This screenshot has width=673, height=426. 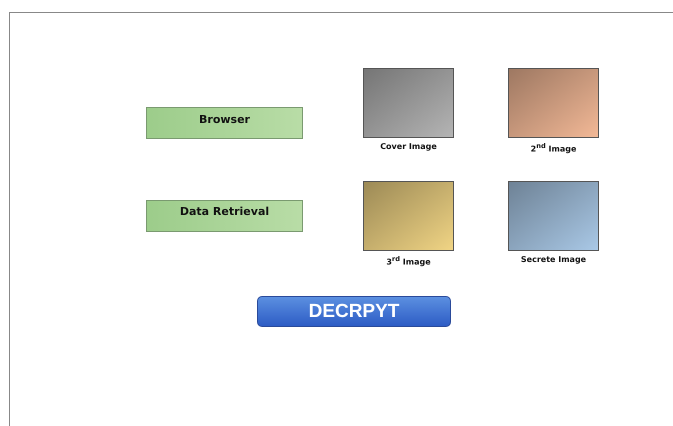 What do you see at coordinates (224, 123) in the screenshot?
I see `action-button: Browser` at bounding box center [224, 123].